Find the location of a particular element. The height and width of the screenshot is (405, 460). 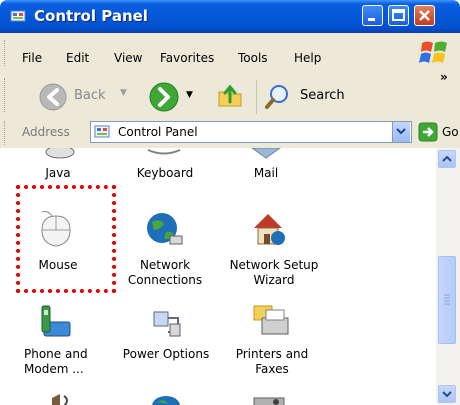

item-label-java: Java is located at coordinates (58, 173).